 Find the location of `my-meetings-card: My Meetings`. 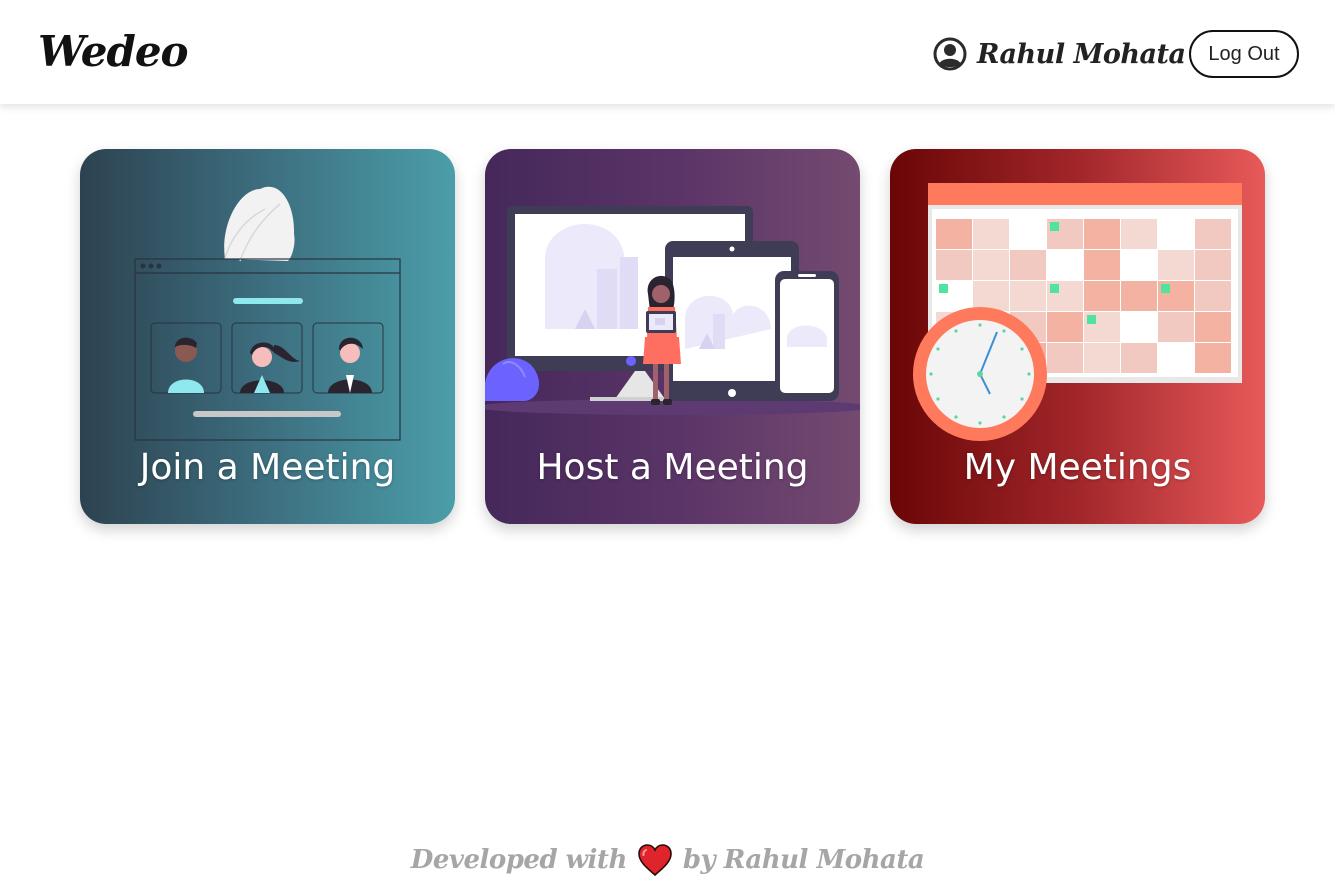

my-meetings-card: My Meetings is located at coordinates (1077, 336).